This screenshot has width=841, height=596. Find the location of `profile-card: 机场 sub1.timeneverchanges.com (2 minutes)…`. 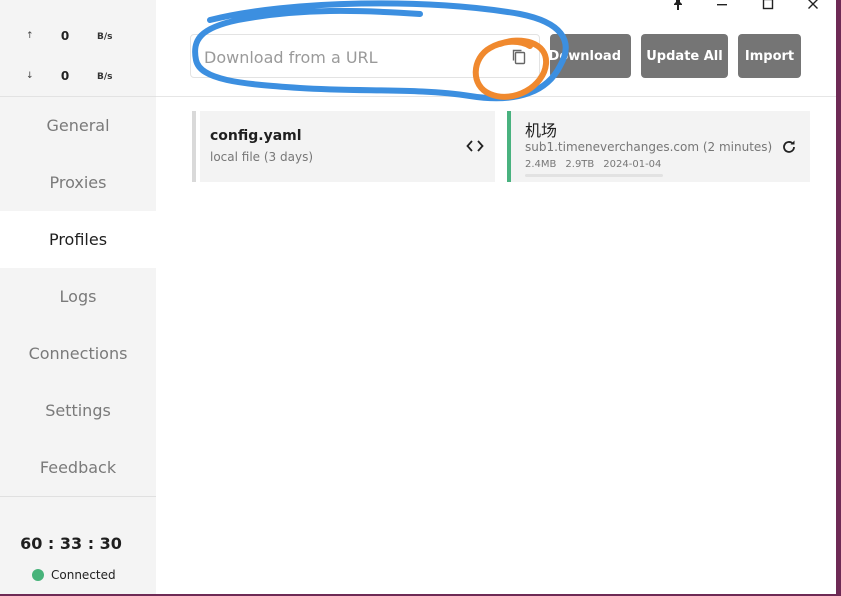

profile-card: 机场 sub1.timeneverchanges.com (2 minutes)… is located at coordinates (658, 146).